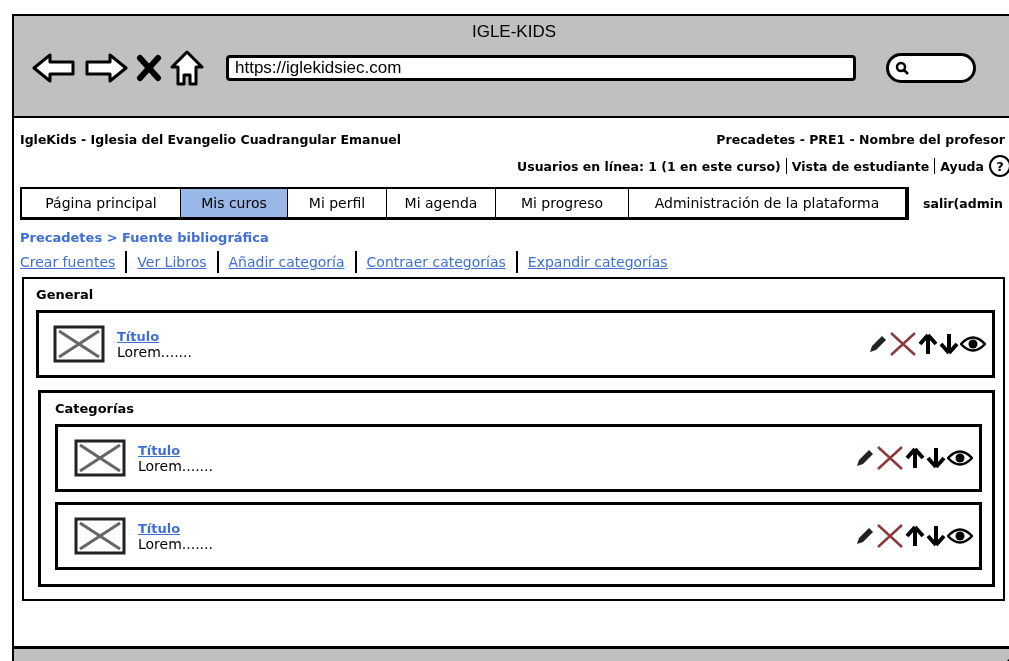 Image resolution: width=1009 pixels, height=661 pixels. Describe the element at coordinates (860, 166) in the screenshot. I see `header-link: Vista de estudiante` at that location.